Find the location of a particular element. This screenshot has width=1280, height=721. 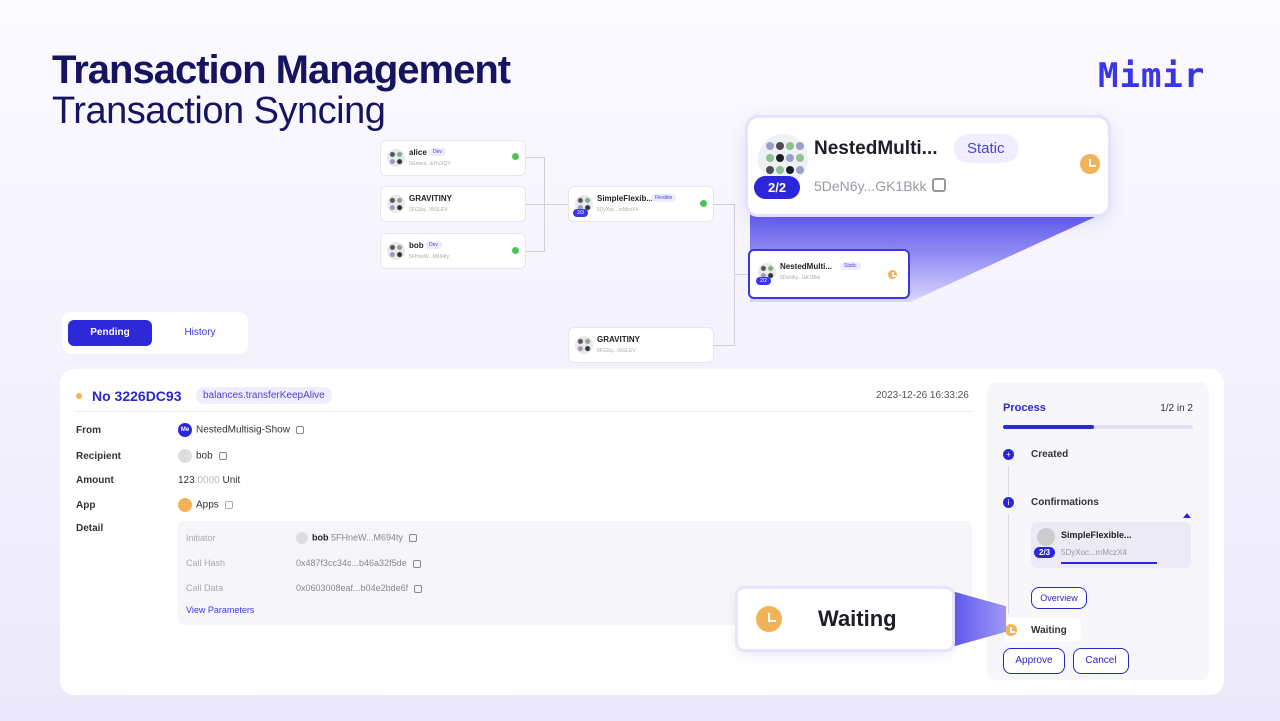

initiator-address: 5FHneW...M694ty is located at coordinates (367, 537).